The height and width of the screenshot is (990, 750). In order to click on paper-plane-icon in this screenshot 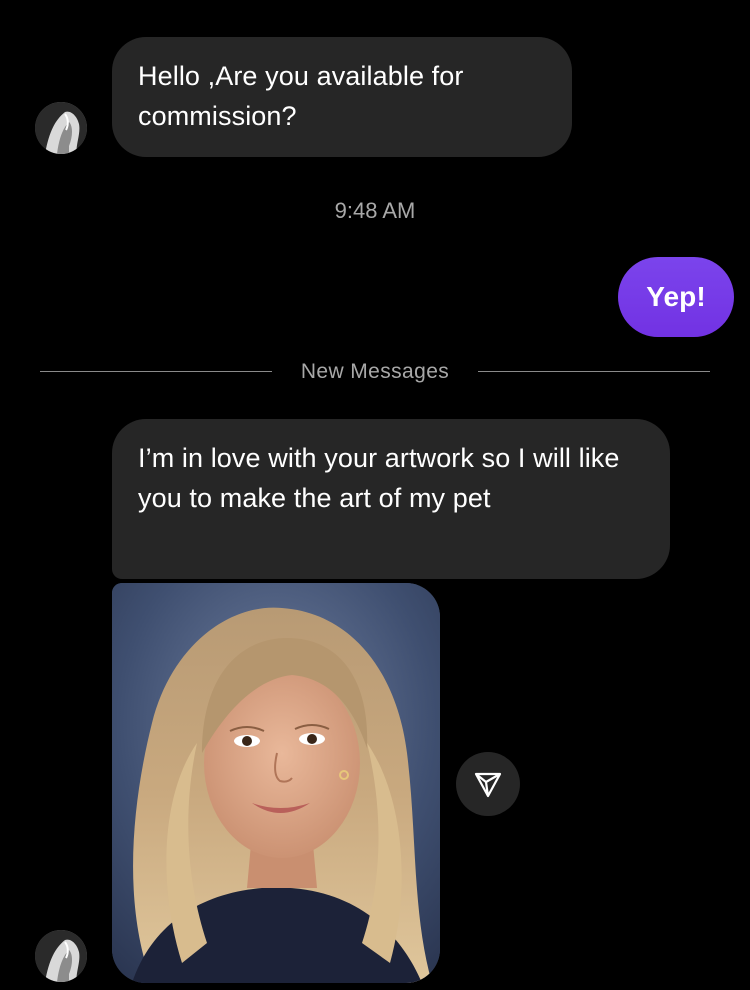, I will do `click(488, 785)`.